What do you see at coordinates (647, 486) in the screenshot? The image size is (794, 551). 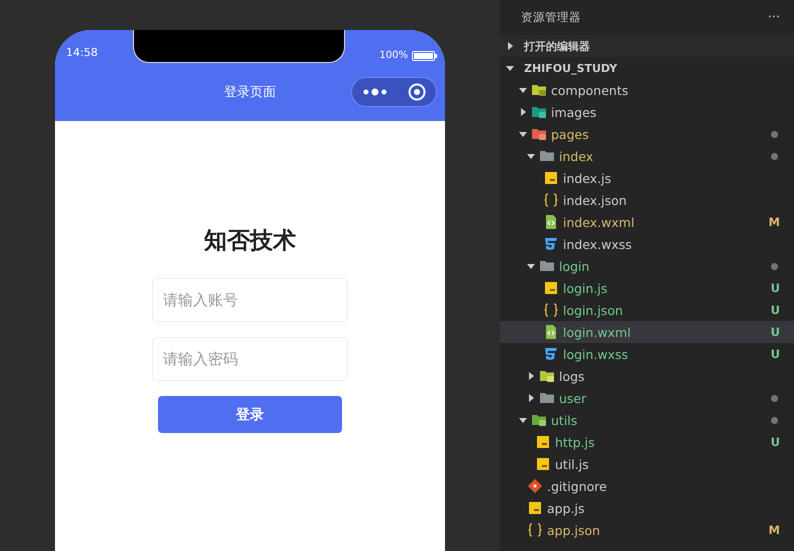 I see `tree-item: .gitignore` at bounding box center [647, 486].